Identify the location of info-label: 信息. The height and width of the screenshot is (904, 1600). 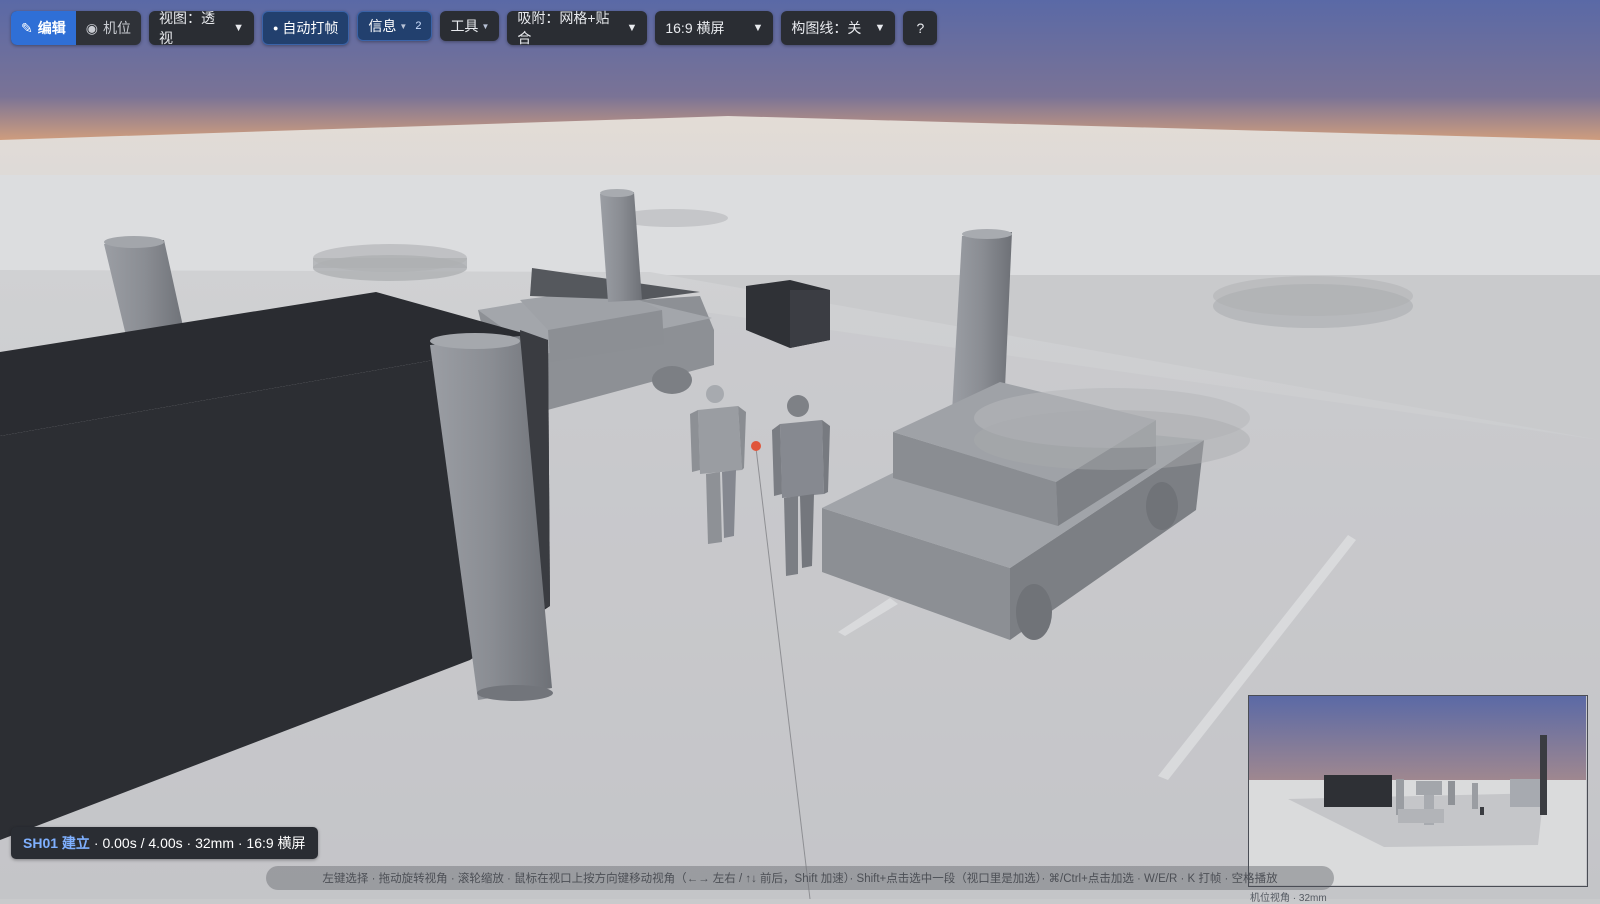
(382, 26).